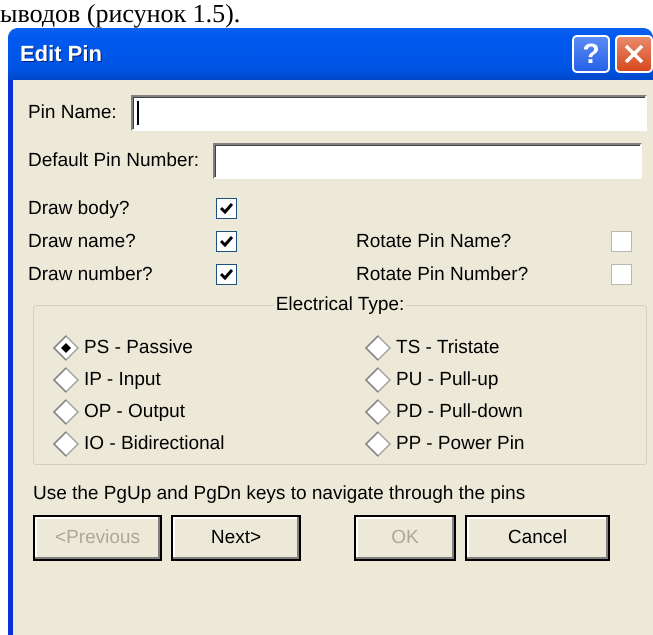  Describe the element at coordinates (120, 14) in the screenshot. I see `caption-text: ыводов (рисунок 1.5).` at that location.